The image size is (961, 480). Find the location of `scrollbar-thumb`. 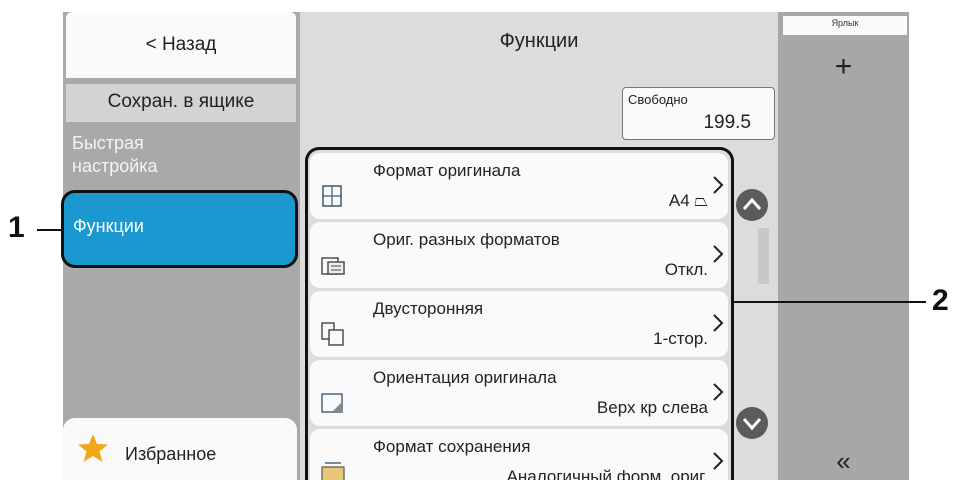

scrollbar-thumb is located at coordinates (763, 256).